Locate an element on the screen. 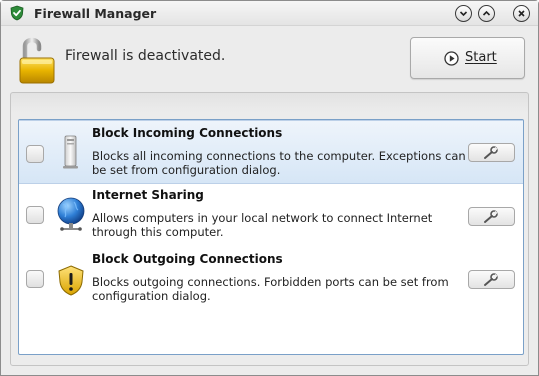 This screenshot has height=376, width=539. close-button is located at coordinates (521, 13).